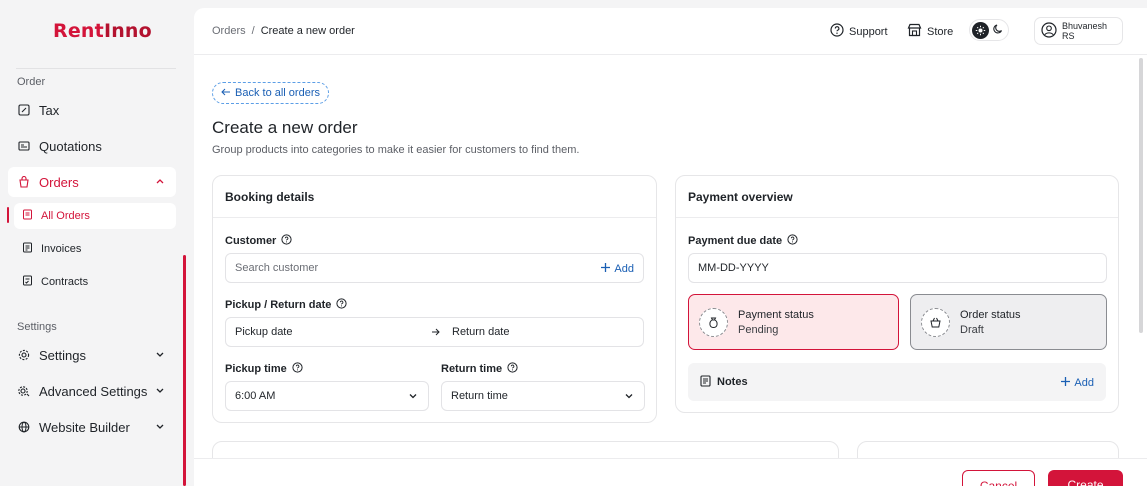  I want to click on payment-status-card: Payment status Pending, so click(793, 322).